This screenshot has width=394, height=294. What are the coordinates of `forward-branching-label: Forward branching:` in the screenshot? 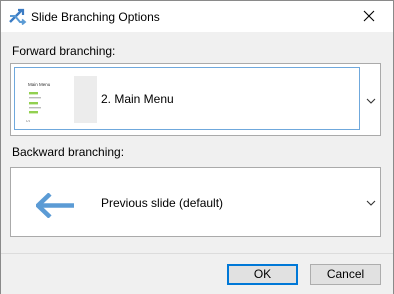 It's located at (64, 51).